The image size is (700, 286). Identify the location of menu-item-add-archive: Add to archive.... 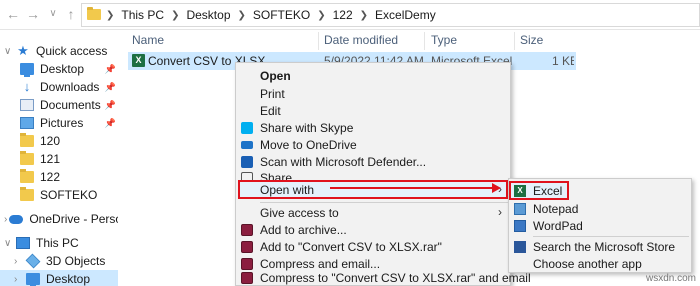
(373, 230).